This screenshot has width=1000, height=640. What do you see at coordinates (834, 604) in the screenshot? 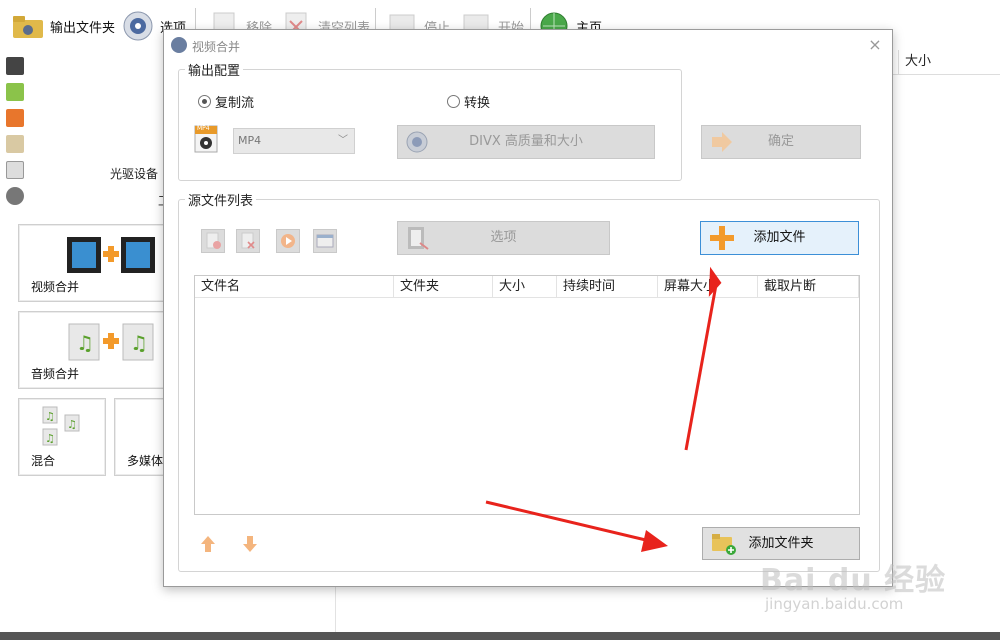
I see `baidu-watermark-url: jingyan.baidu.com` at bounding box center [834, 604].